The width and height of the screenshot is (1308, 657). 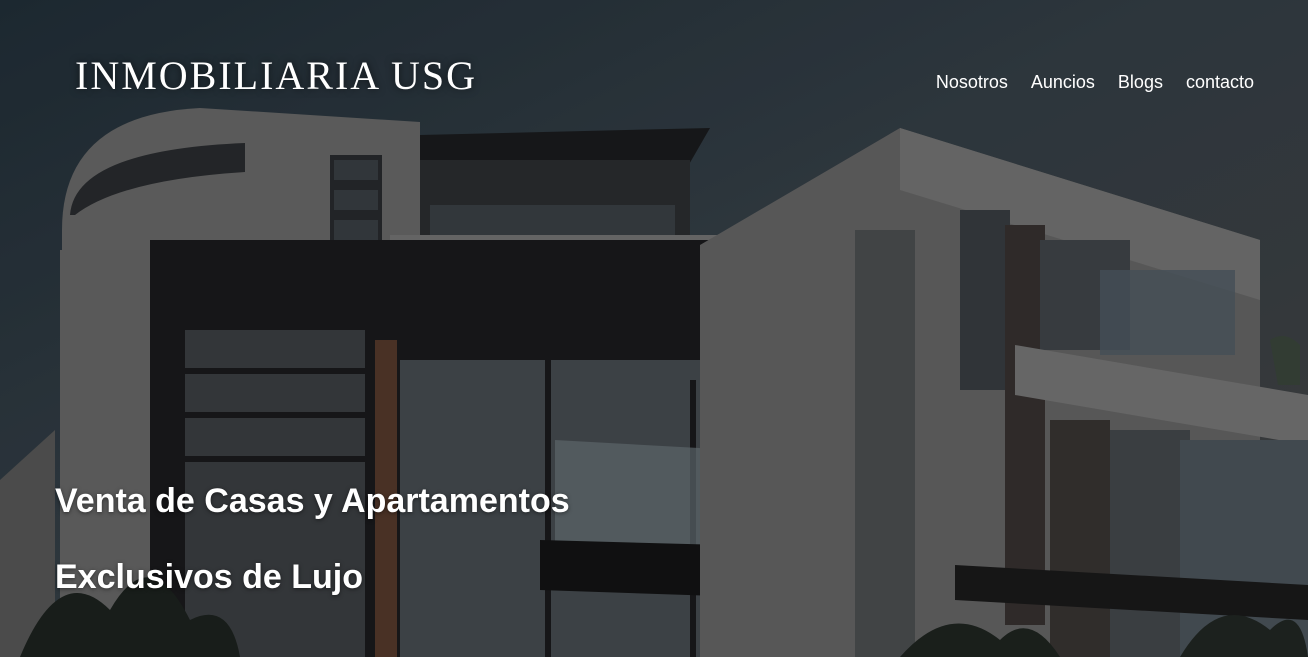 What do you see at coordinates (276, 75) in the screenshot?
I see `site-logo: INMOBILIARIA USG` at bounding box center [276, 75].